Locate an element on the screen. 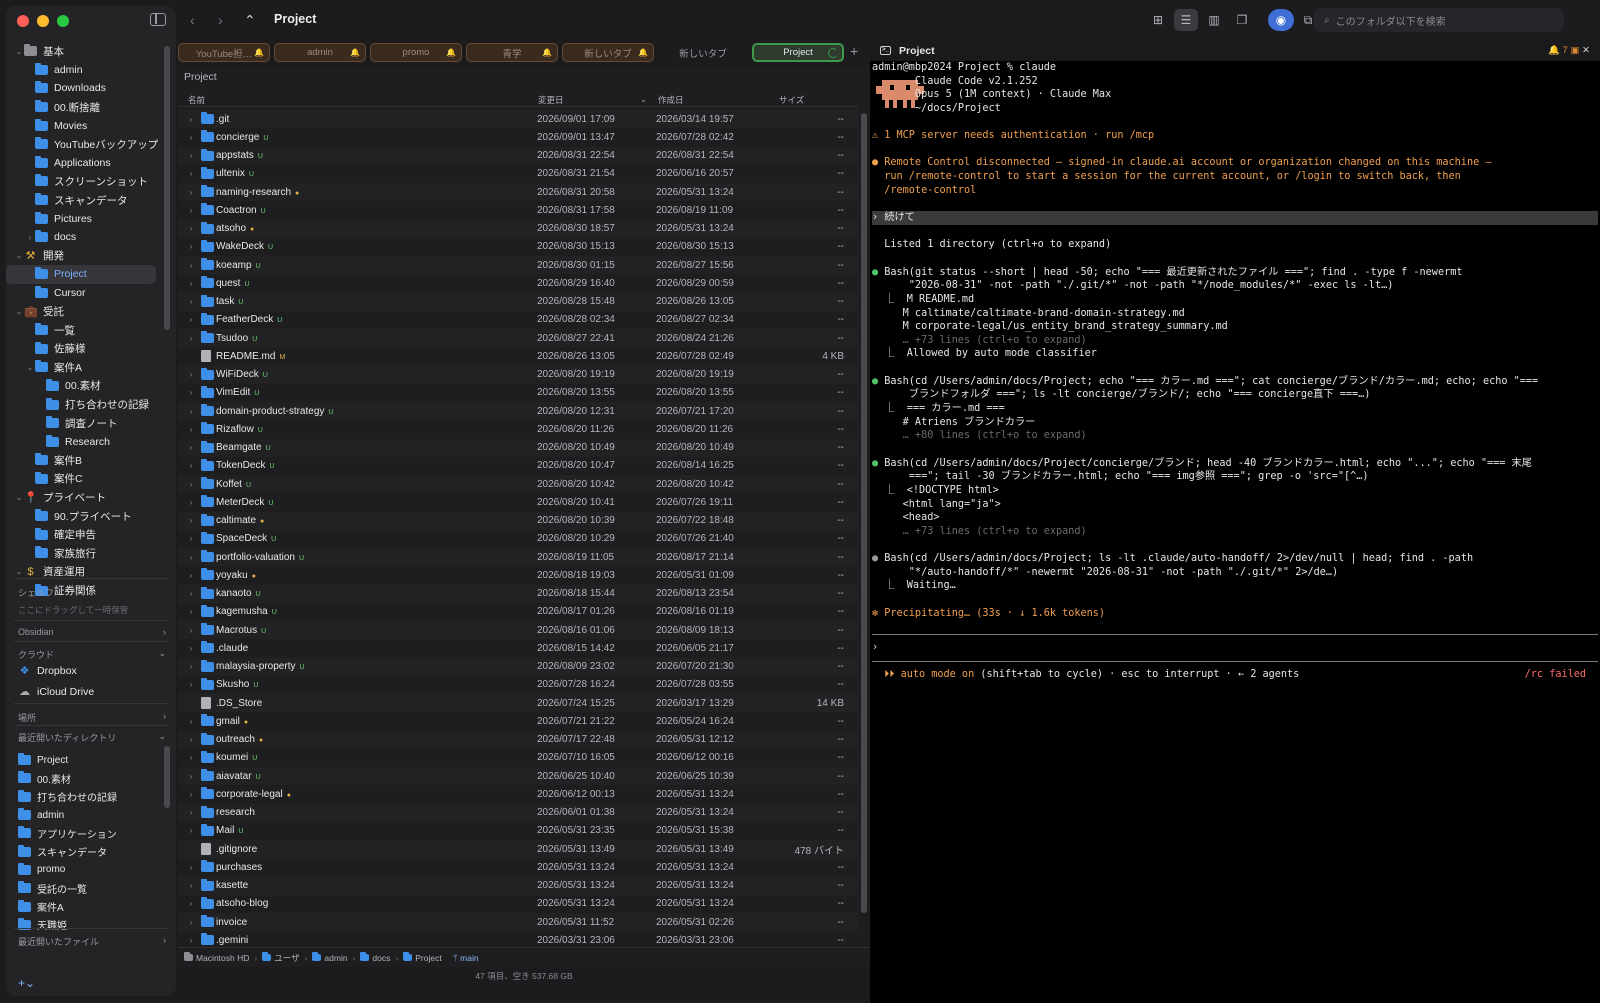 The image size is (1600, 1003). sidebar-item: 佐藤様 is located at coordinates (85, 349).